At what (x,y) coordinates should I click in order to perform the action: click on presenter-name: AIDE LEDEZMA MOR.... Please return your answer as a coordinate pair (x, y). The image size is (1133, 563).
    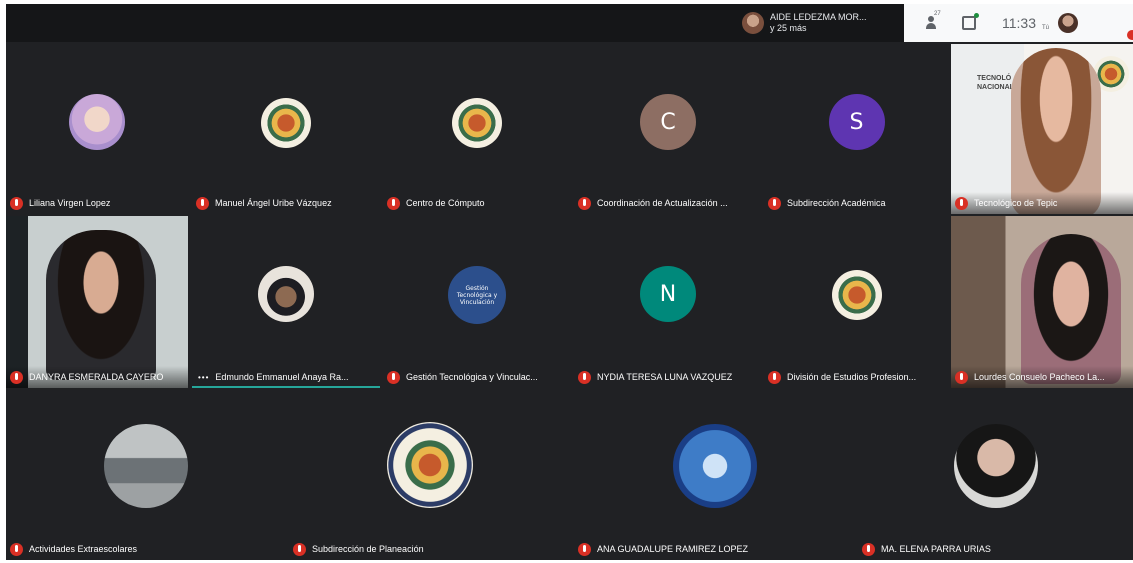
    Looking at the image, I should click on (818, 17).